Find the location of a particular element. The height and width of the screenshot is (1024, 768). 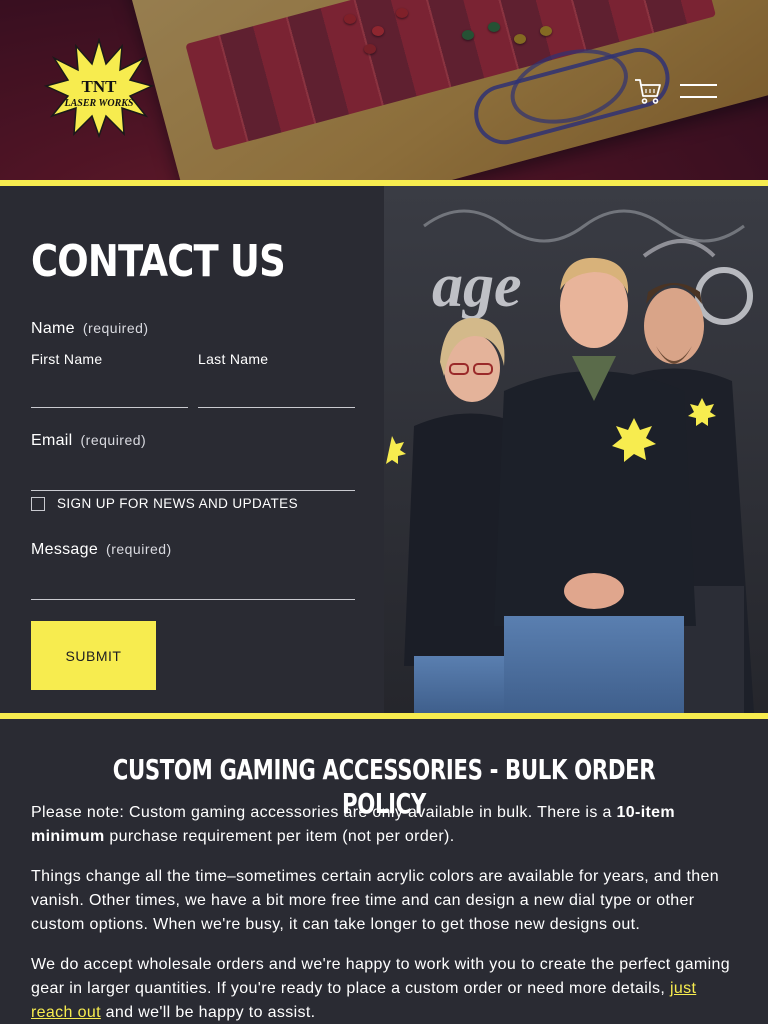

message-input is located at coordinates (193, 585).